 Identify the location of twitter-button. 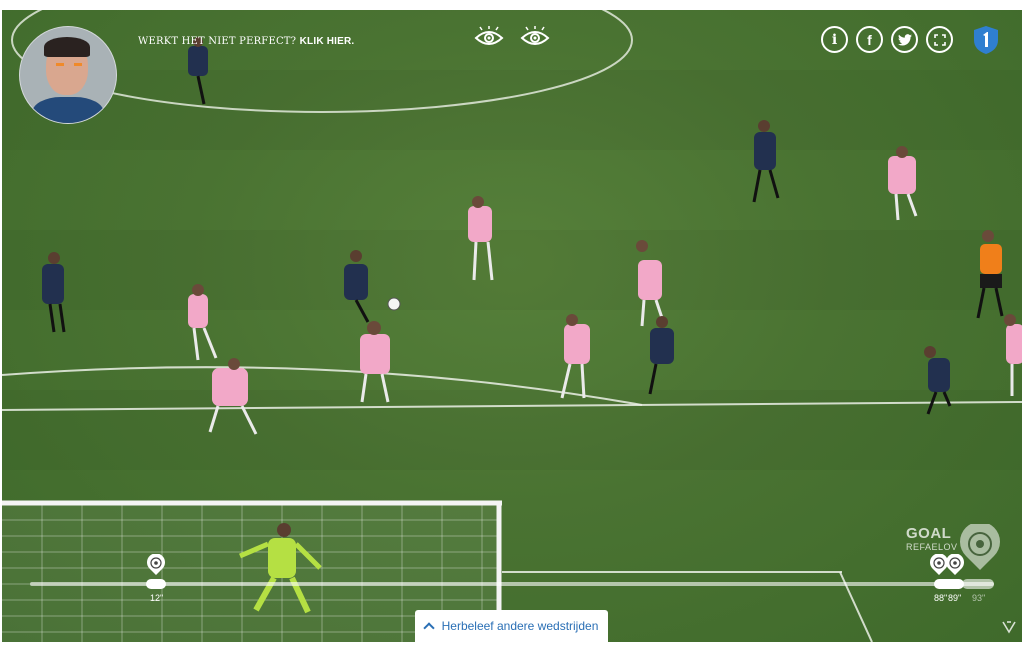
(904, 39).